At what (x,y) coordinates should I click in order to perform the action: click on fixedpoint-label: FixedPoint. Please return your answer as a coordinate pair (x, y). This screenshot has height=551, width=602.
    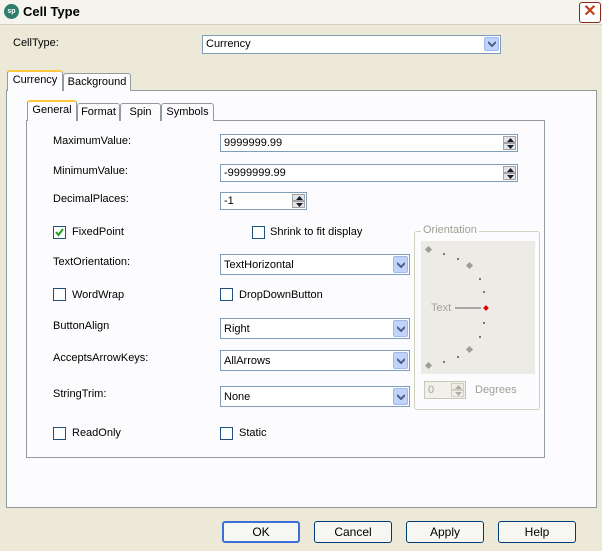
    Looking at the image, I should click on (98, 232).